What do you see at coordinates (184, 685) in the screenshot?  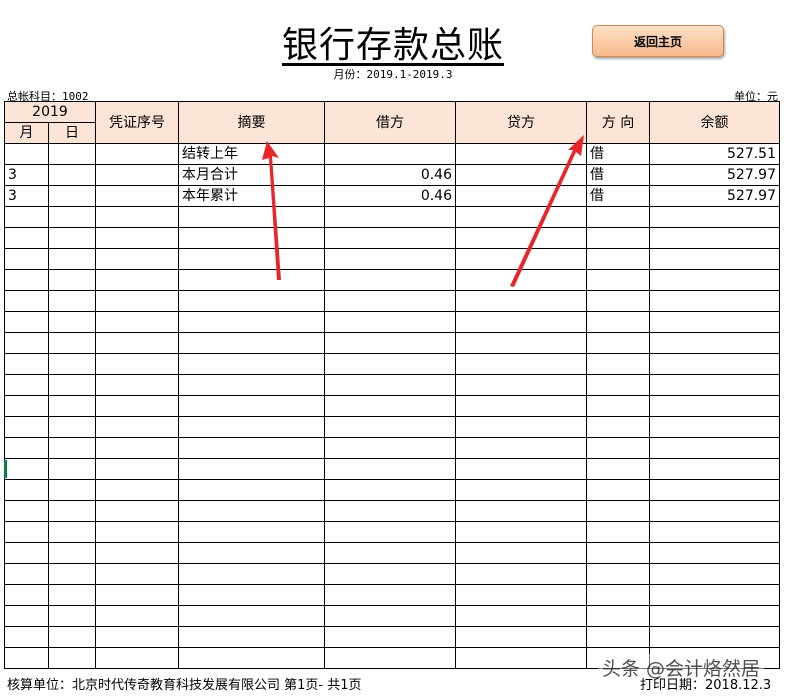 I see `footer-org-pages: 核算单位：北京时代传奇教育科技发展有限公司 第1页- 共1页` at bounding box center [184, 685].